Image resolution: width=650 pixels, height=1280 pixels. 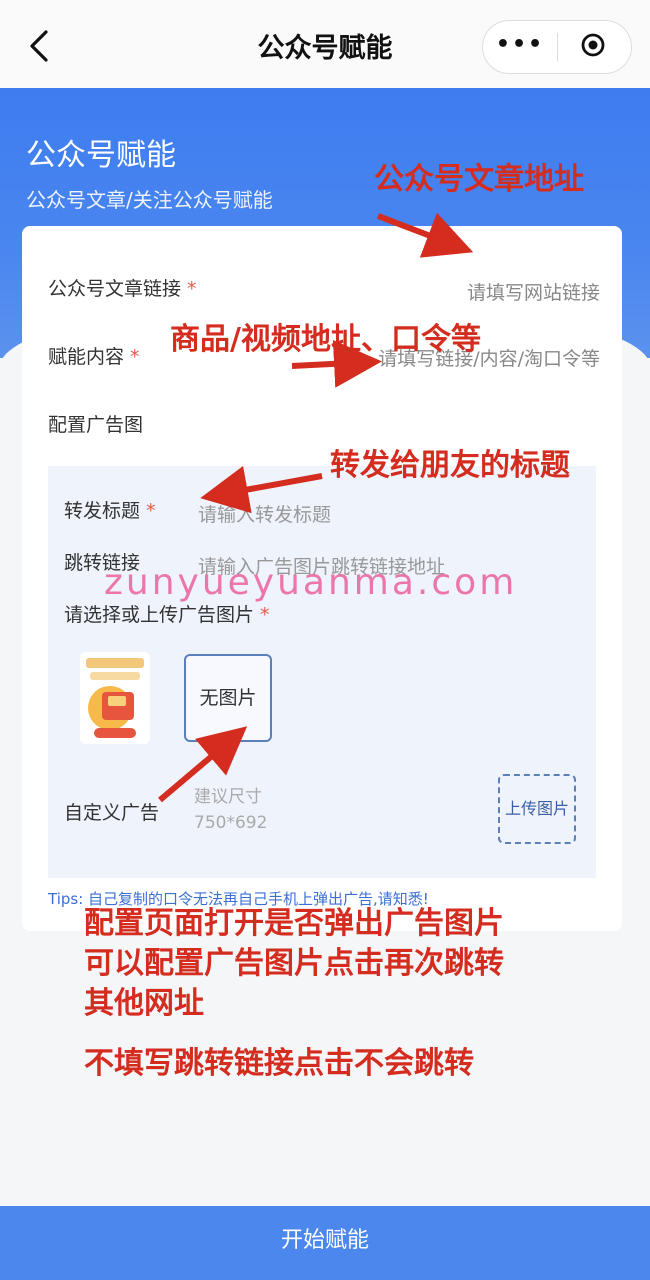 I want to click on choose-image-label: 请选择或上传广告图片 *, so click(x=167, y=615).